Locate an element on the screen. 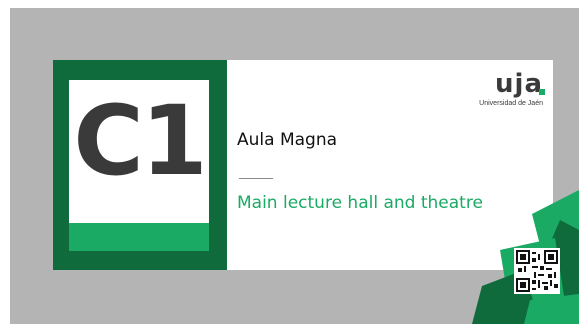  logo-mark: uja is located at coordinates (519, 84).